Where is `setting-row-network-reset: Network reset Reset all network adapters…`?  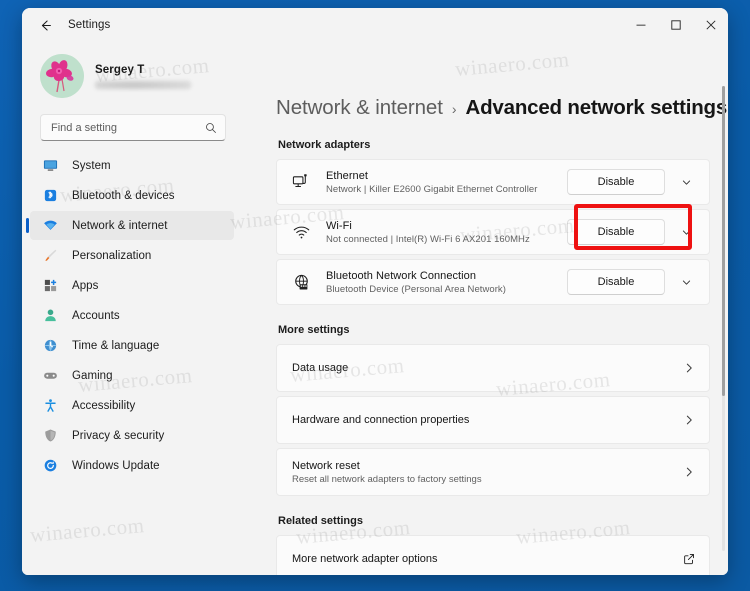
setting-row-network-reset: Network reset Reset all network adapters… is located at coordinates (493, 472).